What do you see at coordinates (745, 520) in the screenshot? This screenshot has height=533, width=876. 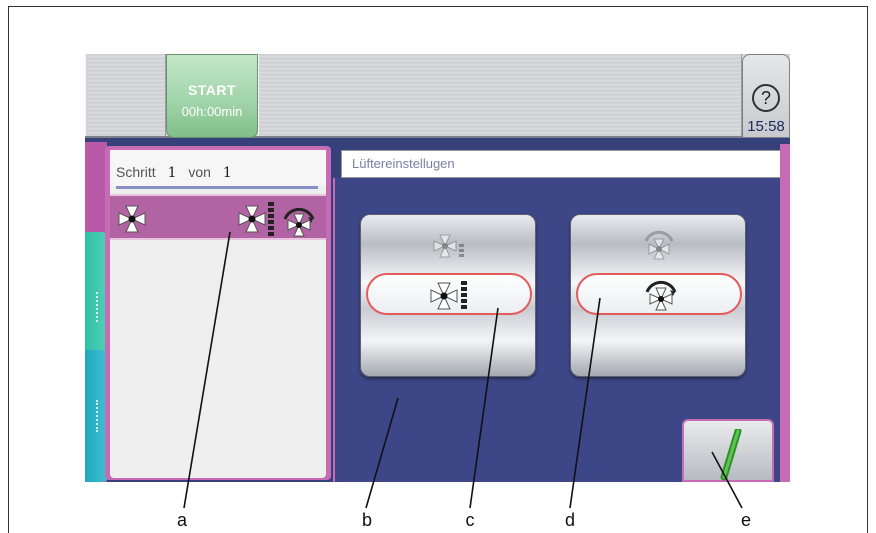 I see `callout-label-e: e` at bounding box center [745, 520].